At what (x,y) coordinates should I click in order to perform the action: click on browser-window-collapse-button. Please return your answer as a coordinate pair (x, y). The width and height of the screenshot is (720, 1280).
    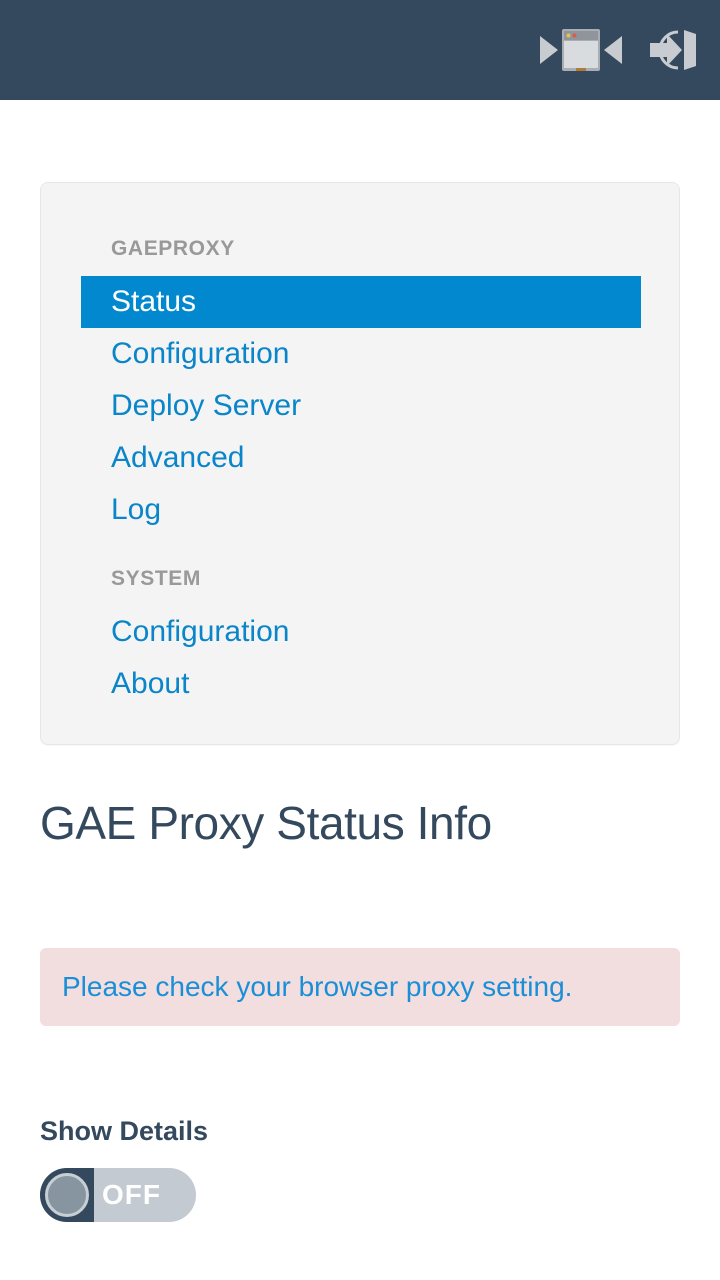
    Looking at the image, I should click on (581, 50).